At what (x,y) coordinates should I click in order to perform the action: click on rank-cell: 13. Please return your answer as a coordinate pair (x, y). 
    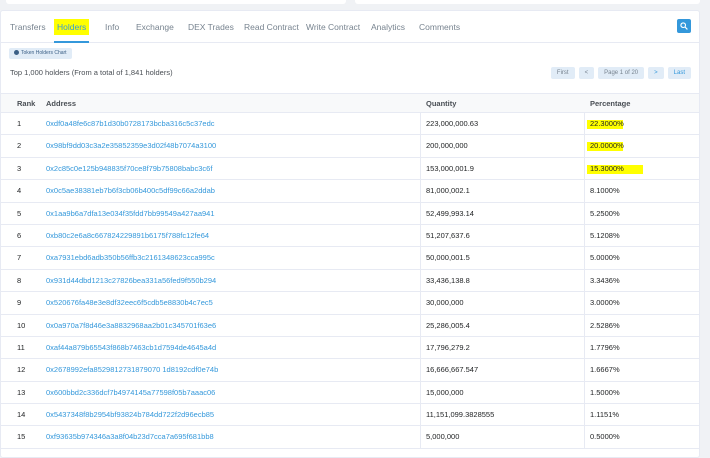
    Looking at the image, I should click on (21, 392).